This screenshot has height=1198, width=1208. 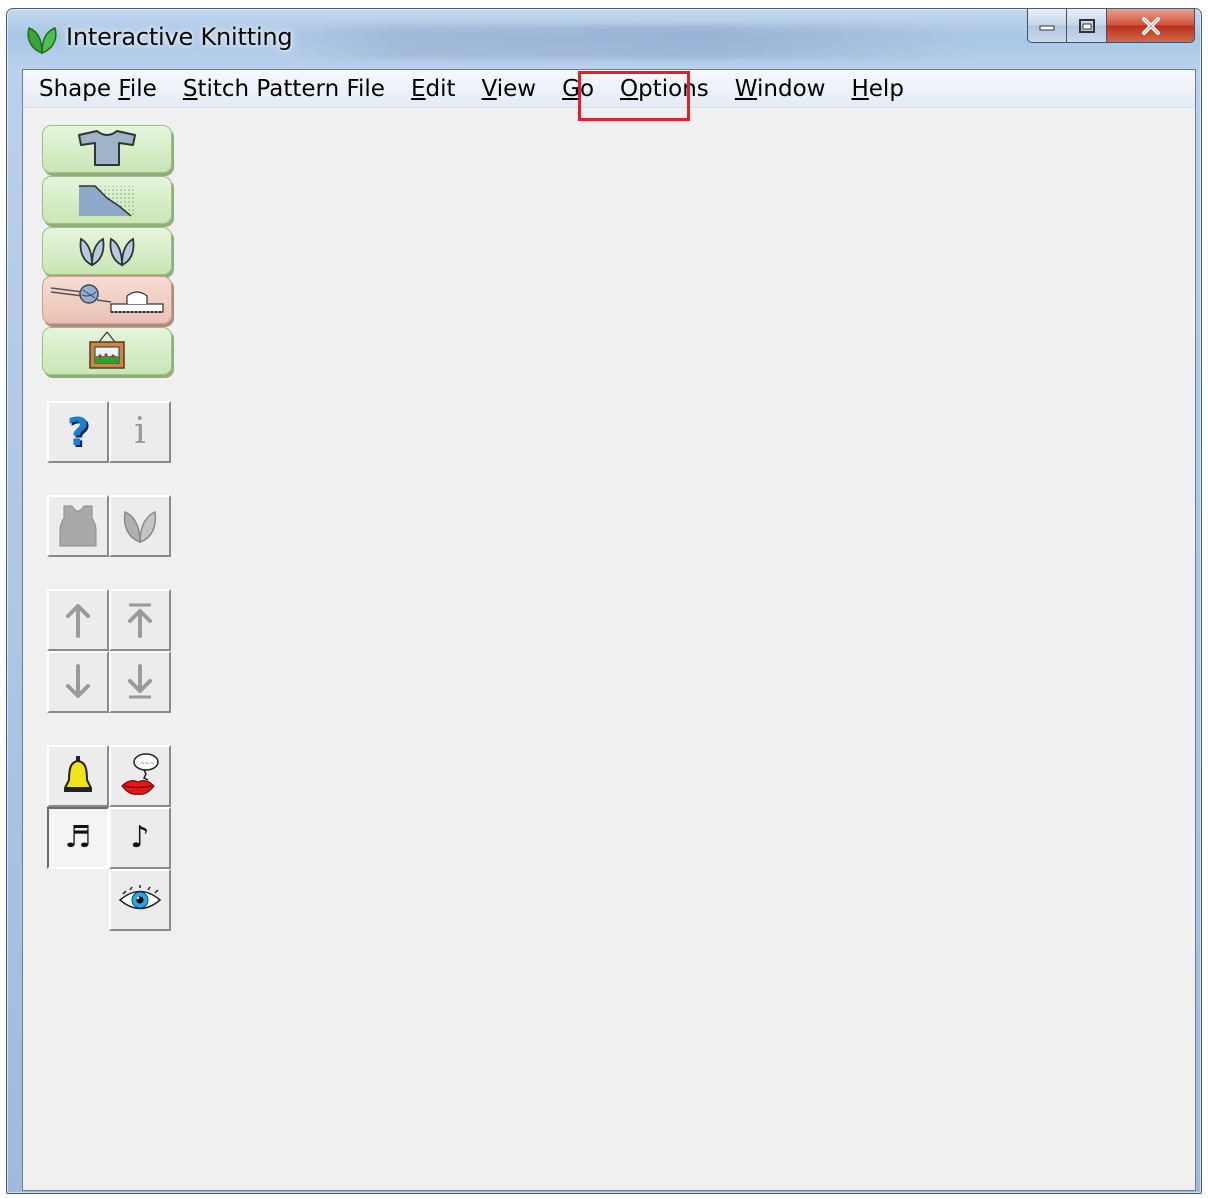 I want to click on picture-button, so click(x=107, y=351).